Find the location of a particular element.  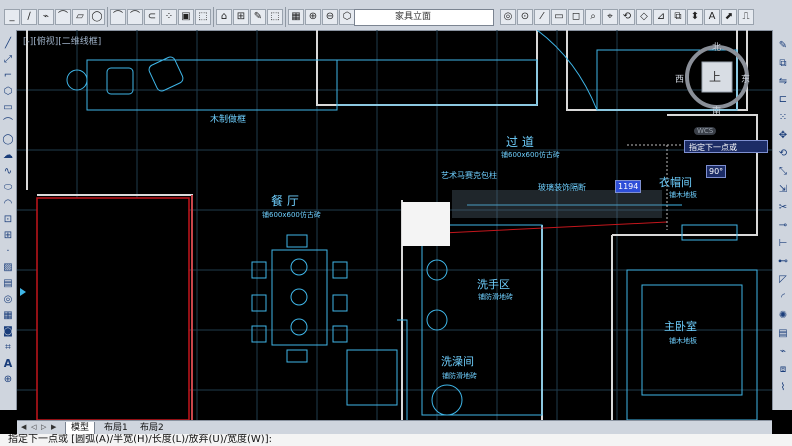

toolbar-button-11-icon: ▣ is located at coordinates (186, 17).